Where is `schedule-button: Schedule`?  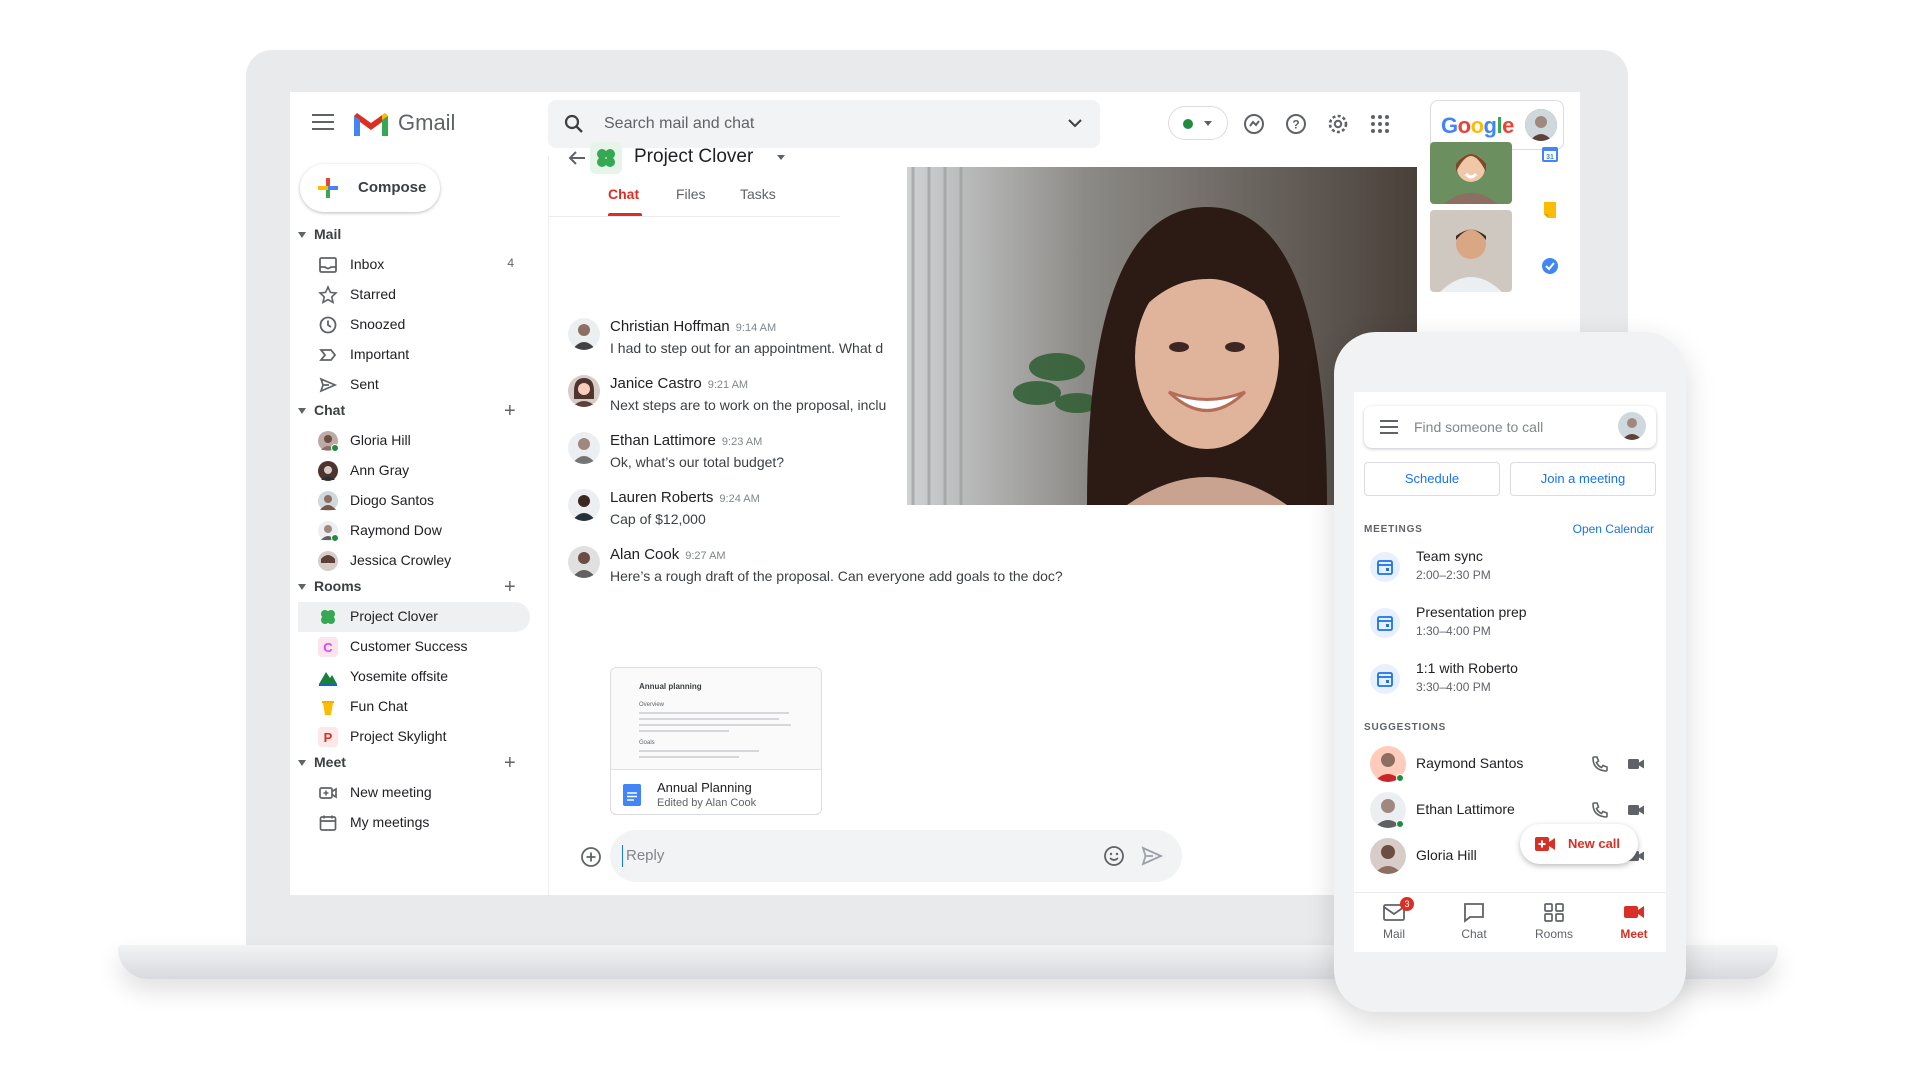 schedule-button: Schedule is located at coordinates (1432, 479).